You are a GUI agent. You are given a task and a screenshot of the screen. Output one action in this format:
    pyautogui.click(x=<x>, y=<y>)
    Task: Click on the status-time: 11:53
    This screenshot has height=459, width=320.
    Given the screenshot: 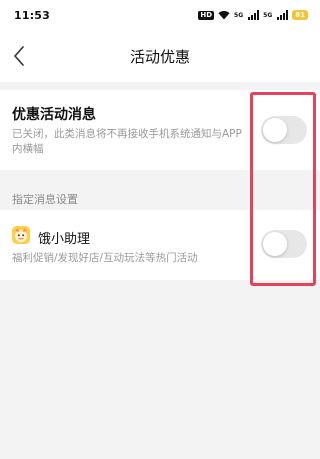 What is the action you would take?
    pyautogui.click(x=32, y=15)
    